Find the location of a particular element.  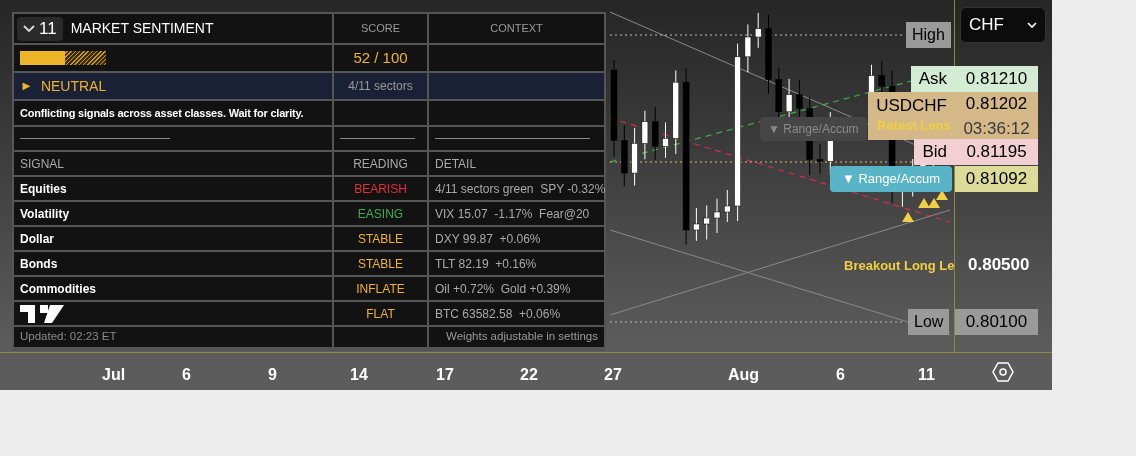

date-tick: 27 is located at coordinates (613, 375).